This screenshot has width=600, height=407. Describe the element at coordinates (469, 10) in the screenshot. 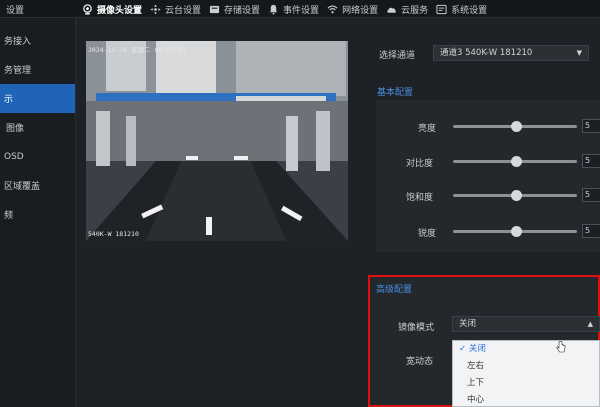

I see `tab-label: 系统设置` at that location.